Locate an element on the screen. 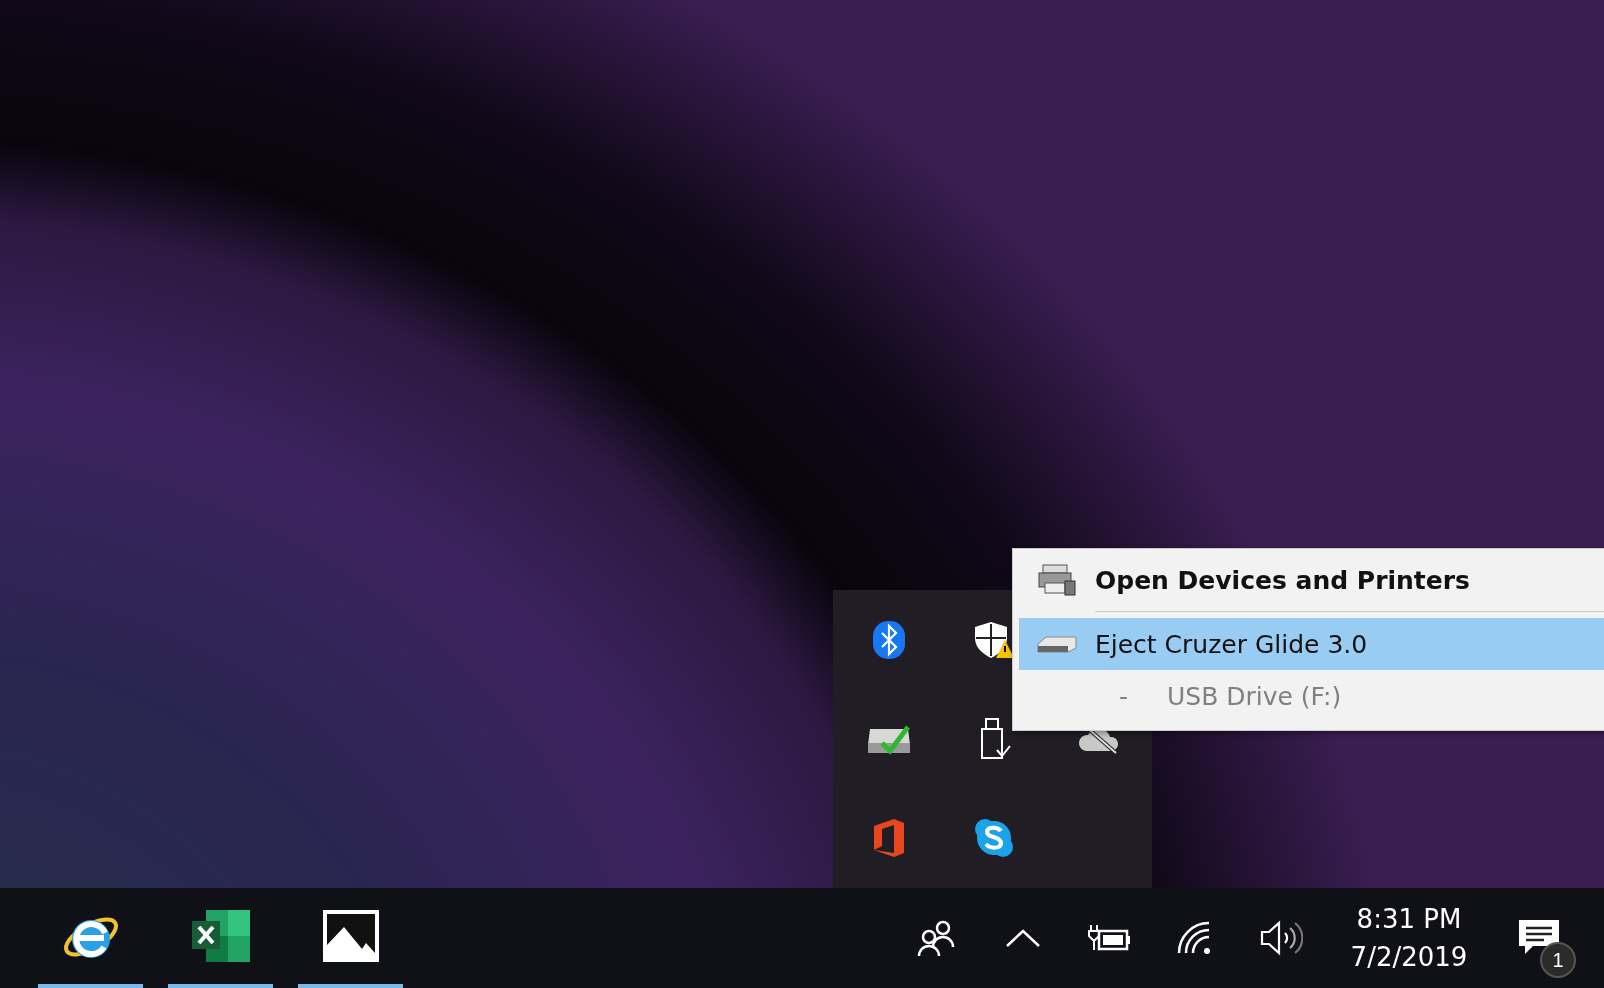 The image size is (1604, 988). volume-menu-item: - USB Drive (F:) is located at coordinates (1311, 696).